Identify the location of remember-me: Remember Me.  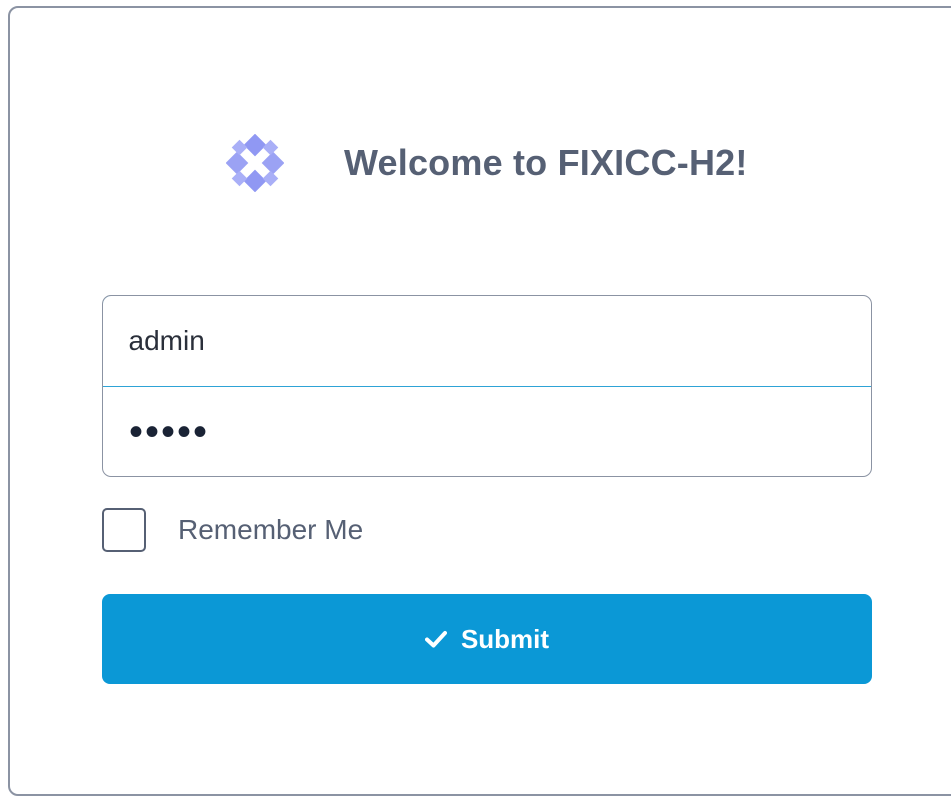
(232, 530).